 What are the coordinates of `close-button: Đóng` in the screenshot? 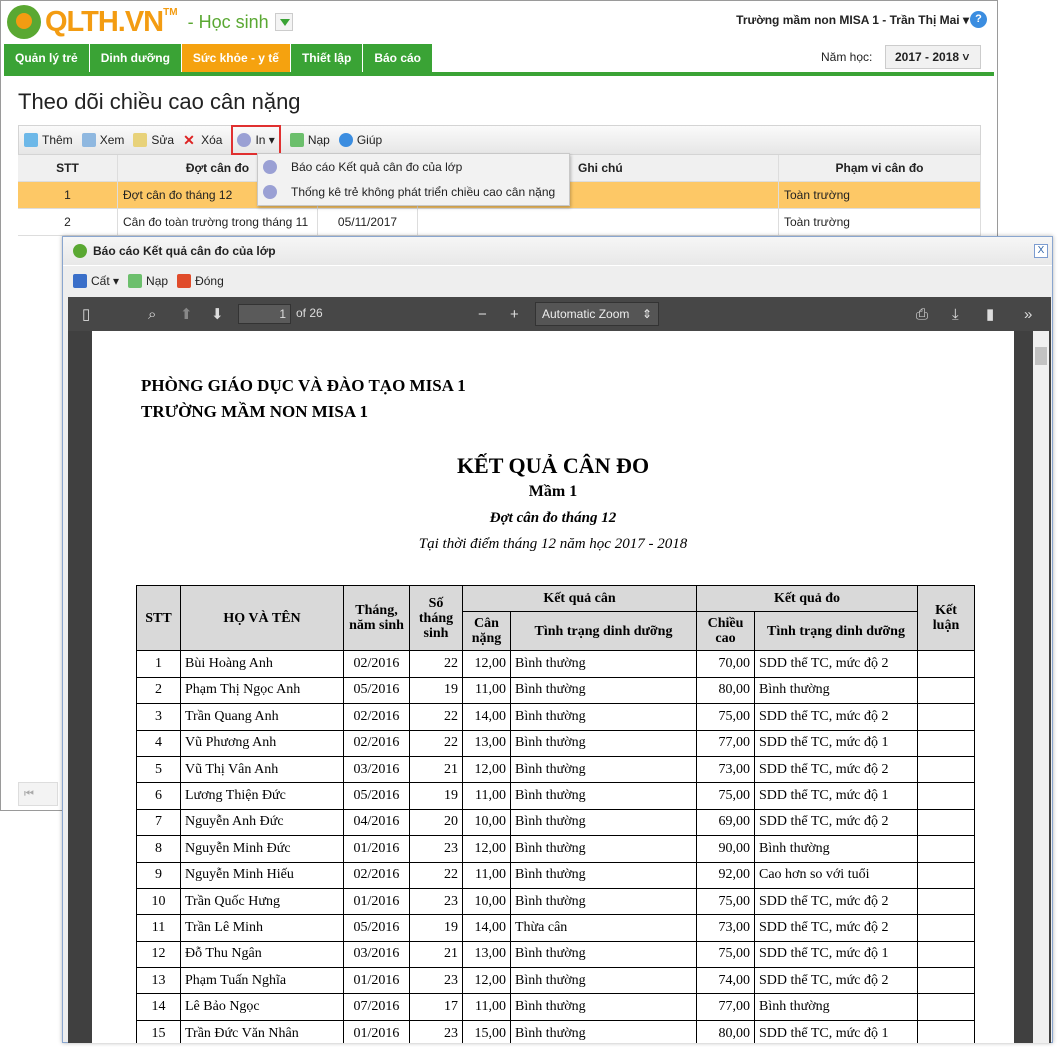 It's located at (200, 280).